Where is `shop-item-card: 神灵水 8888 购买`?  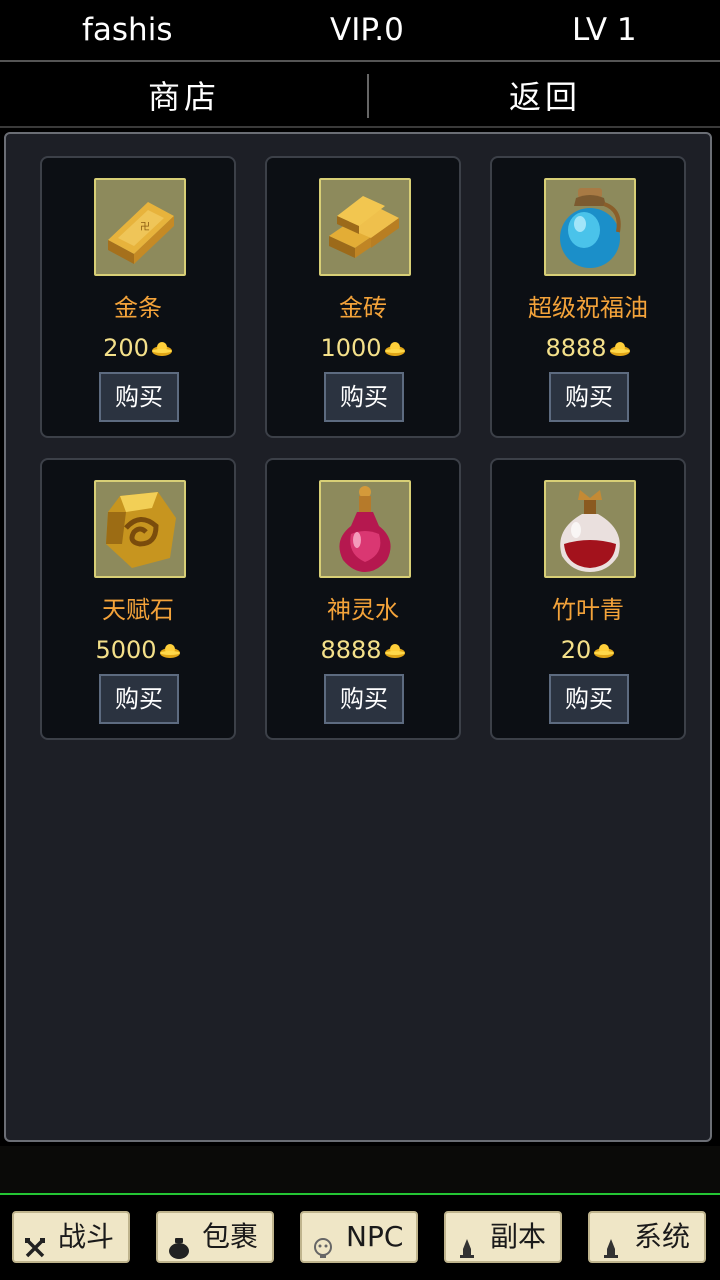
shop-item-card: 神灵水 8888 购买 is located at coordinates (363, 599).